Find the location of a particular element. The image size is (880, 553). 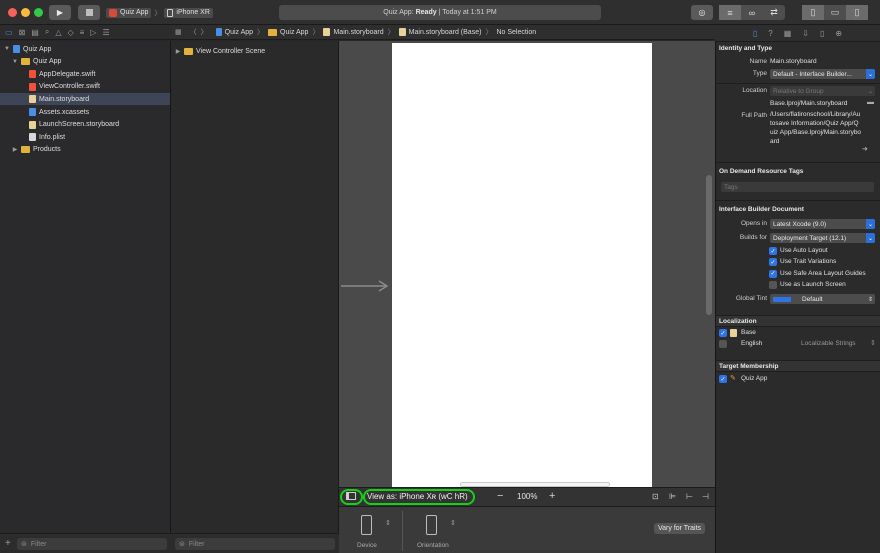

global-tint-label: Global Tint is located at coordinates (751, 298).